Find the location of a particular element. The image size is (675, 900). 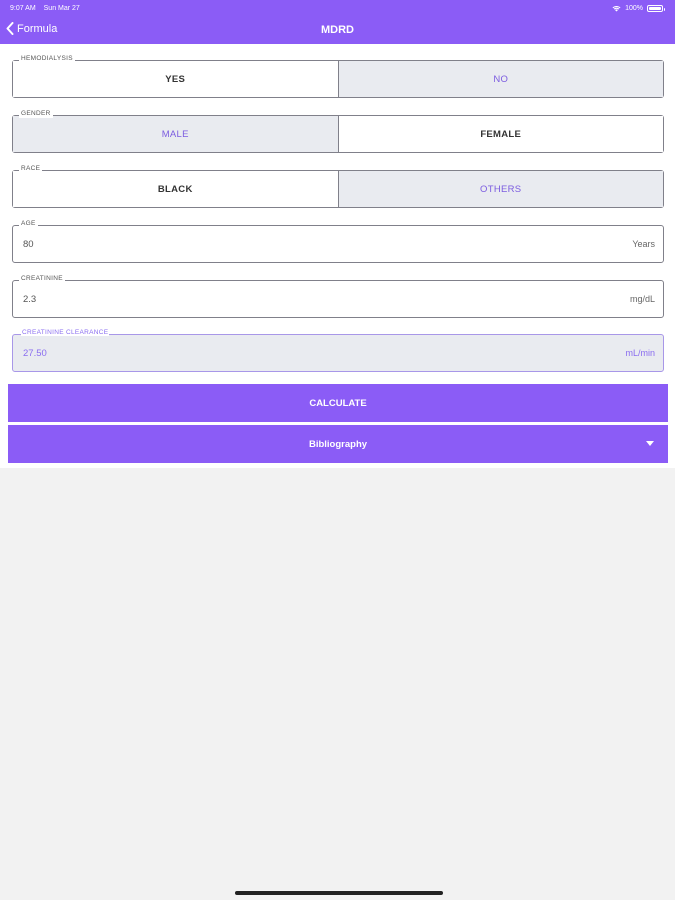

clearance-label-text: CREATININE CLEARANCE is located at coordinates (65, 332).